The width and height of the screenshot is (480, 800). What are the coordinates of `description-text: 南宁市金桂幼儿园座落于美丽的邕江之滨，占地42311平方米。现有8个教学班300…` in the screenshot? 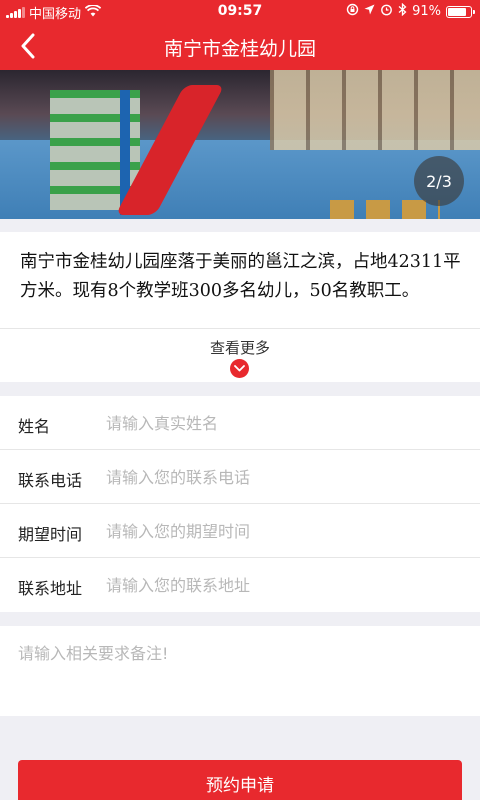 It's located at (240, 276).